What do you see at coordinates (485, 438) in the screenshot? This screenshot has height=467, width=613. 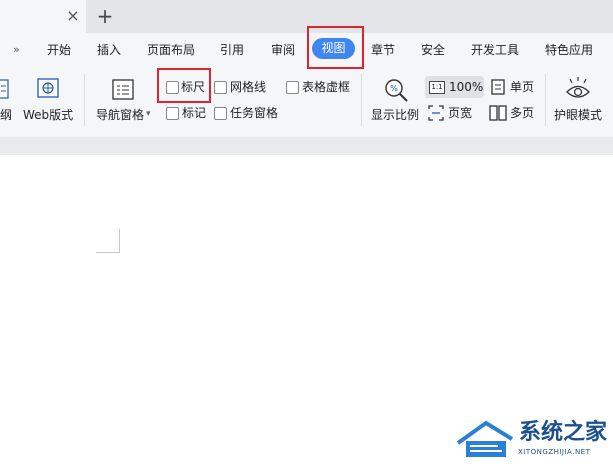 I see `watermark-logo-icon` at bounding box center [485, 438].